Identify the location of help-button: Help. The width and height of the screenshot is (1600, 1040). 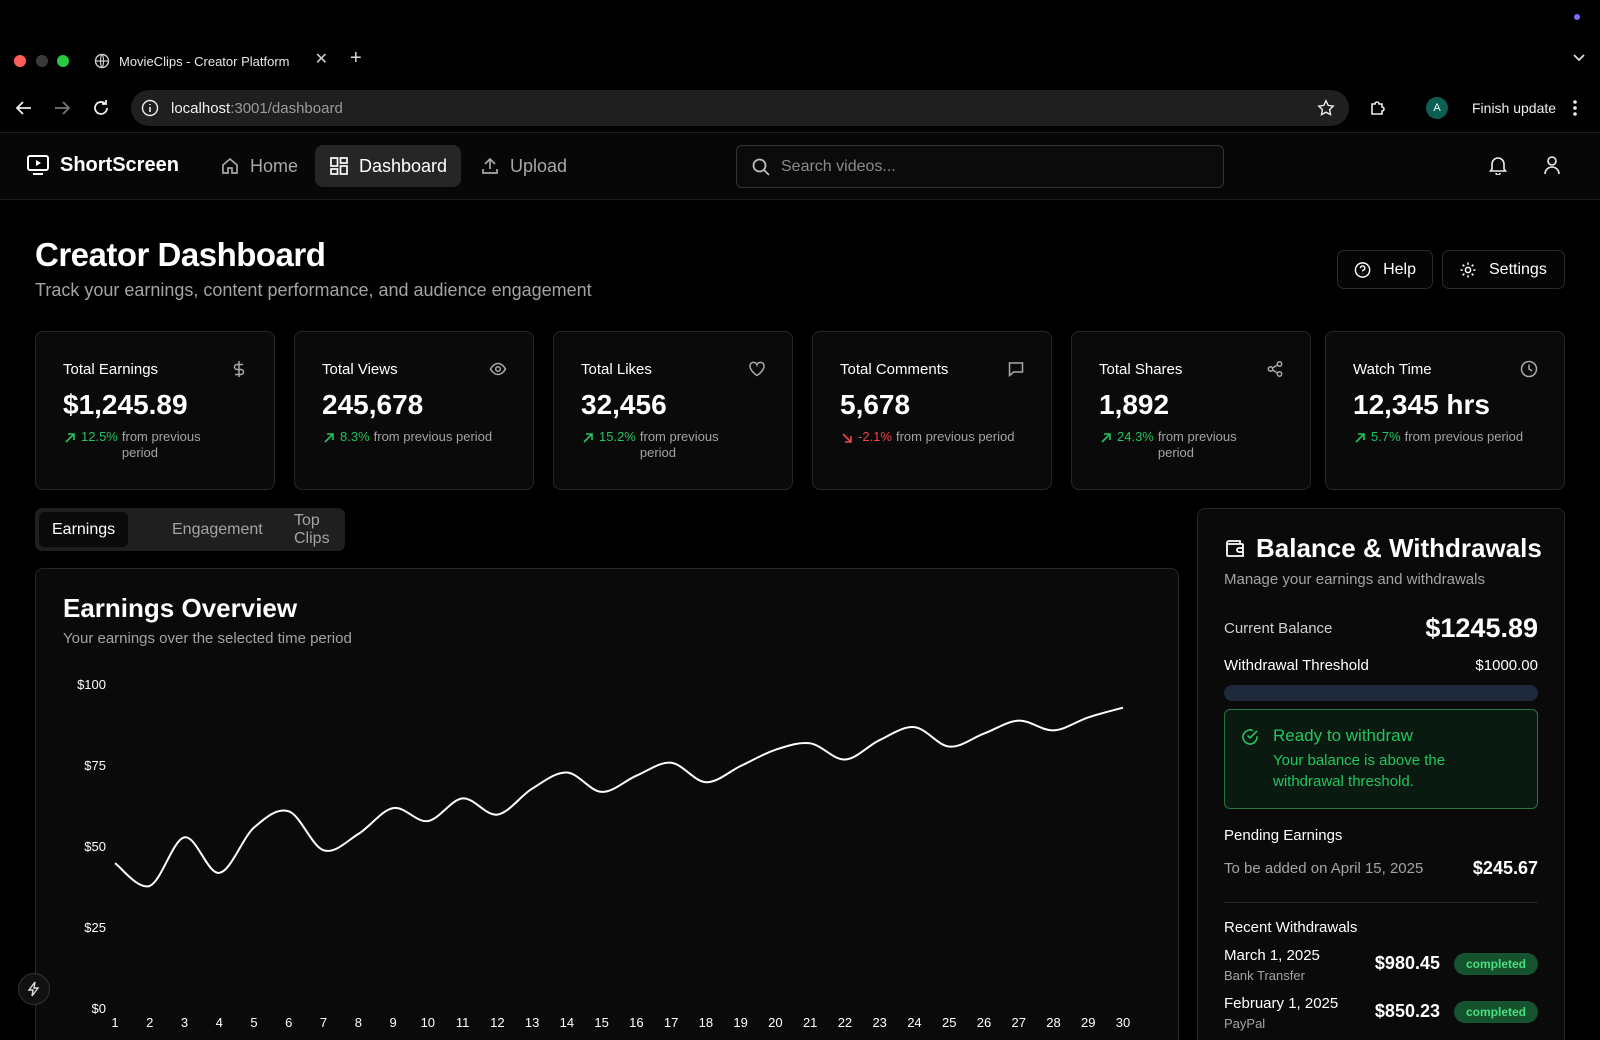
(1385, 269).